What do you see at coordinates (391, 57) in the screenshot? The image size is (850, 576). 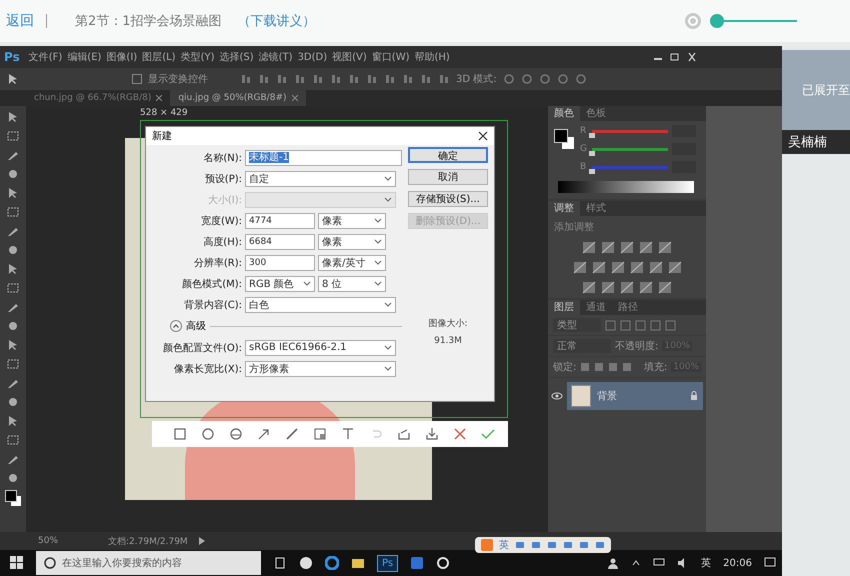 I see `menu-item: 窗口(W)` at bounding box center [391, 57].